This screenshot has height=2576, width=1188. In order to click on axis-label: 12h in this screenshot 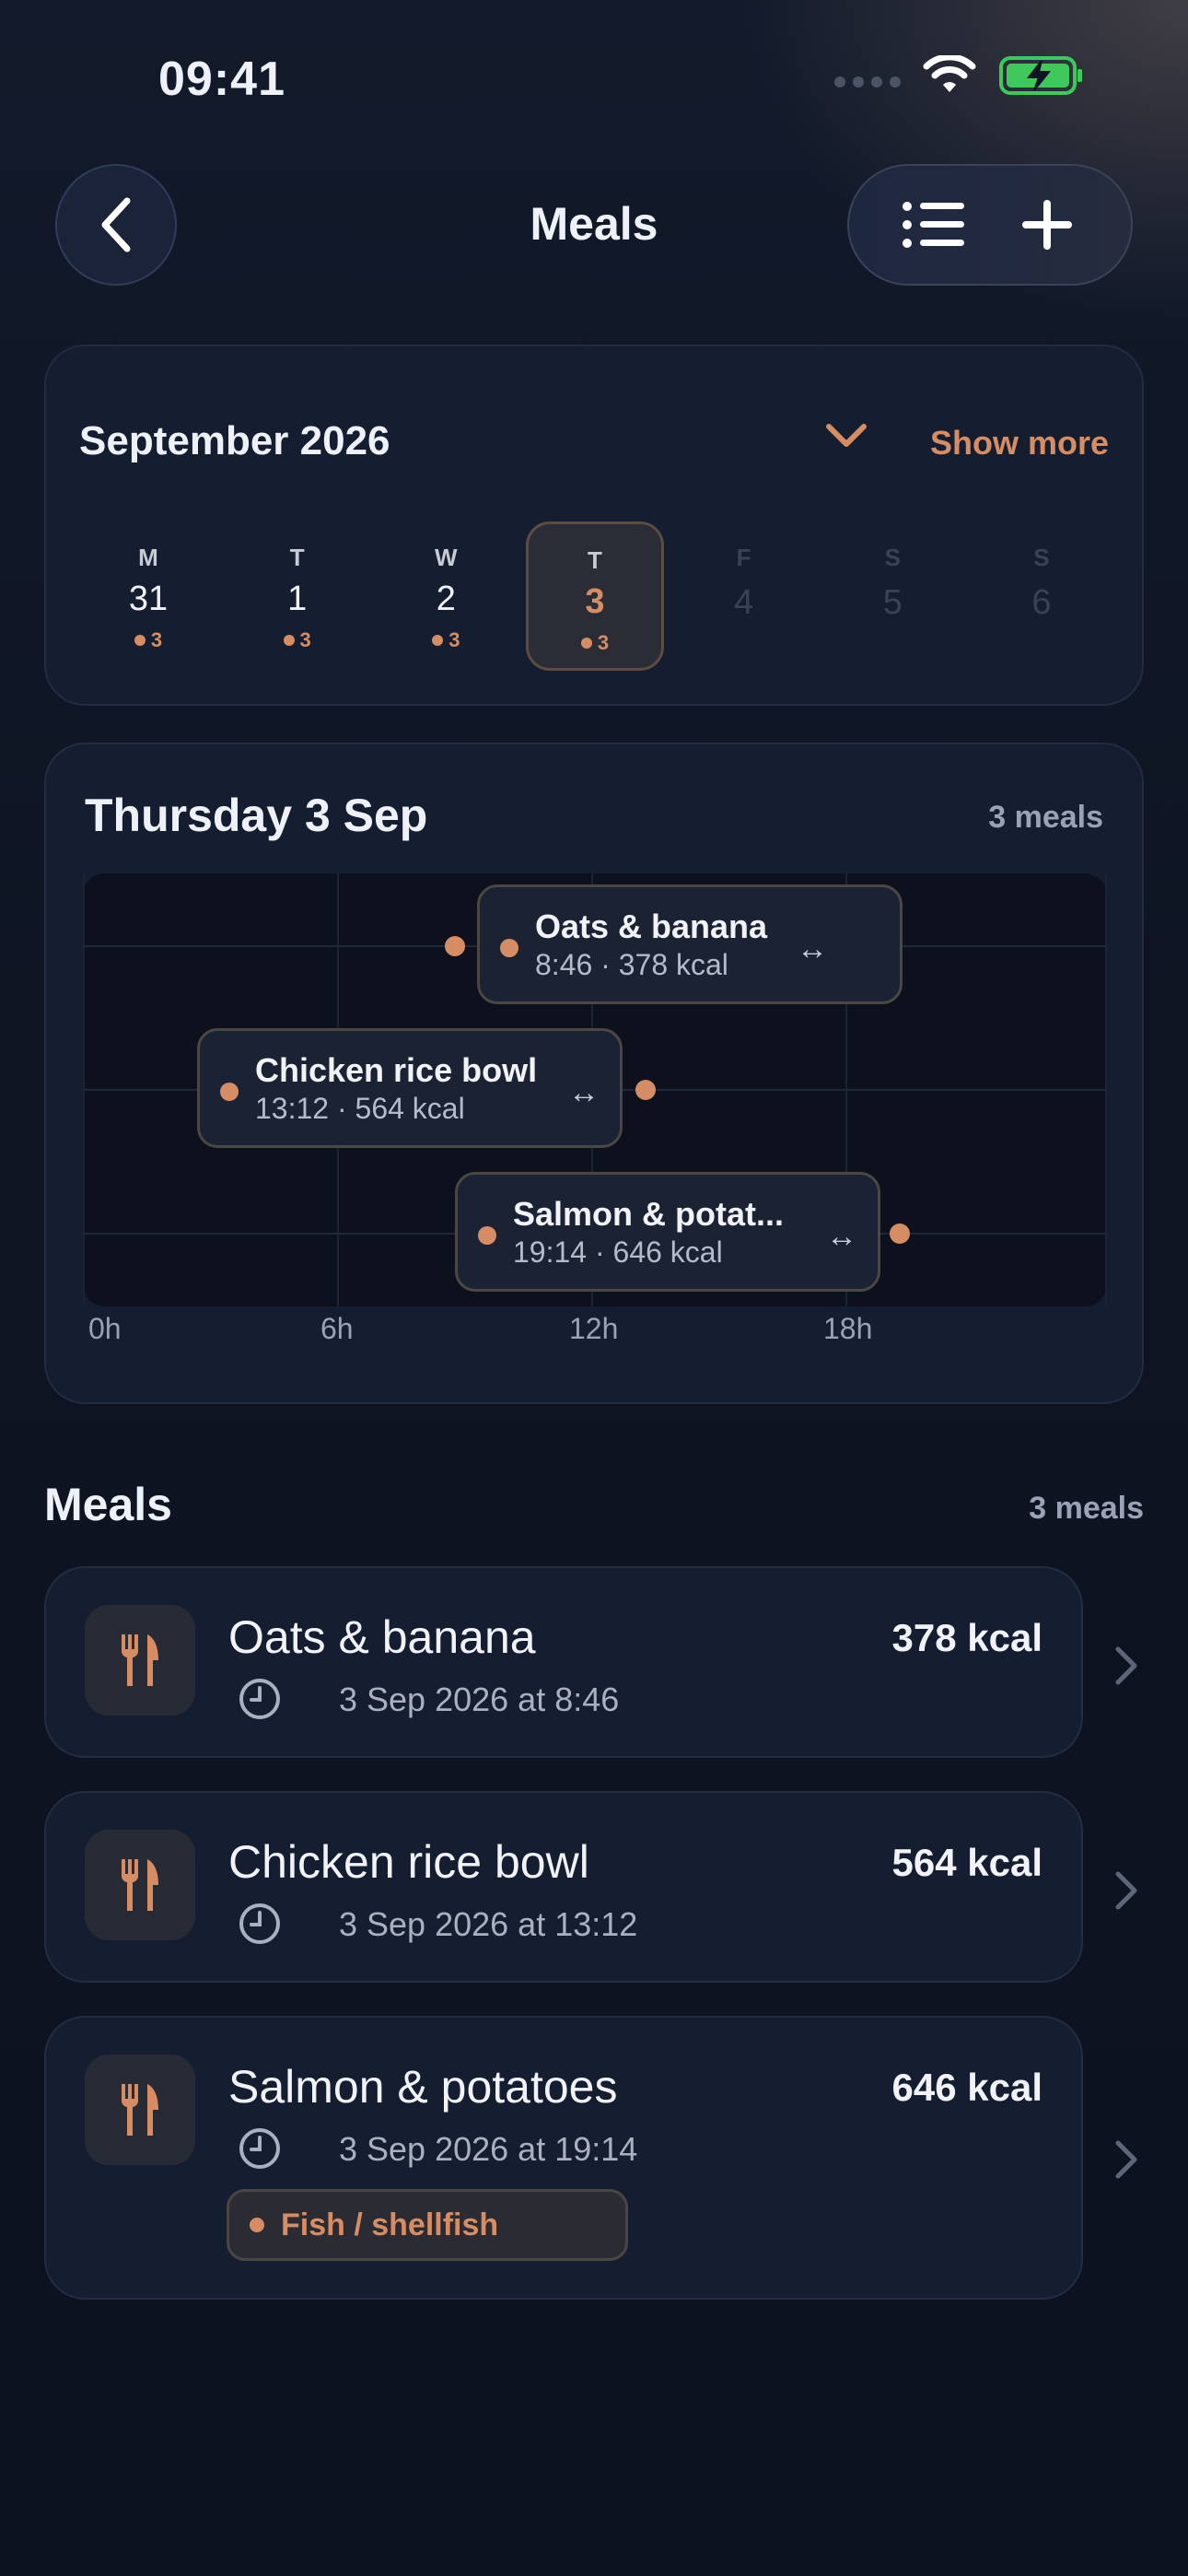, I will do `click(594, 1328)`.